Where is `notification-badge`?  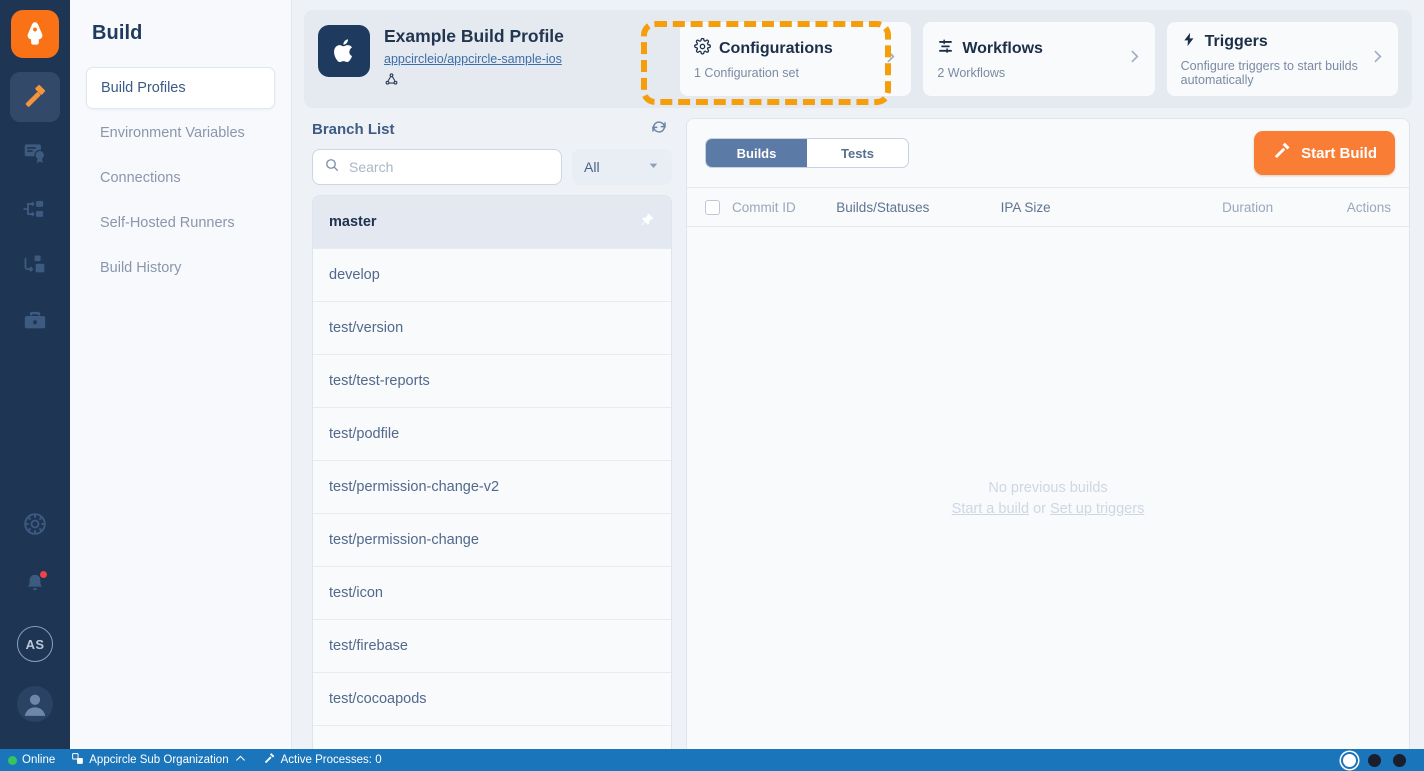 notification-badge is located at coordinates (43, 574).